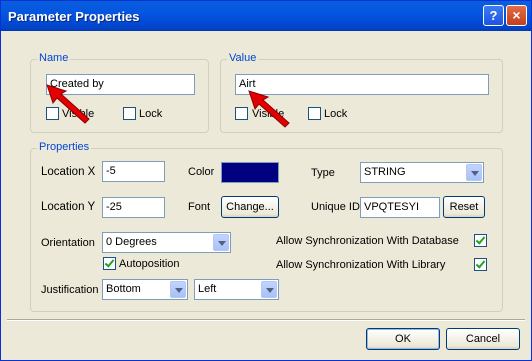 This screenshot has width=532, height=361. Describe the element at coordinates (133, 171) in the screenshot. I see `location-x-input: -5` at that location.